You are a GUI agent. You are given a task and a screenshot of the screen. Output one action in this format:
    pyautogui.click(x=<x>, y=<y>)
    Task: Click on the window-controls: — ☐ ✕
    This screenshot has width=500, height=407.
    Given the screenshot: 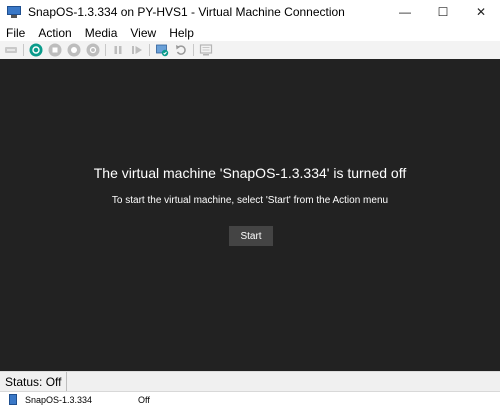 What is the action you would take?
    pyautogui.click(x=443, y=12)
    